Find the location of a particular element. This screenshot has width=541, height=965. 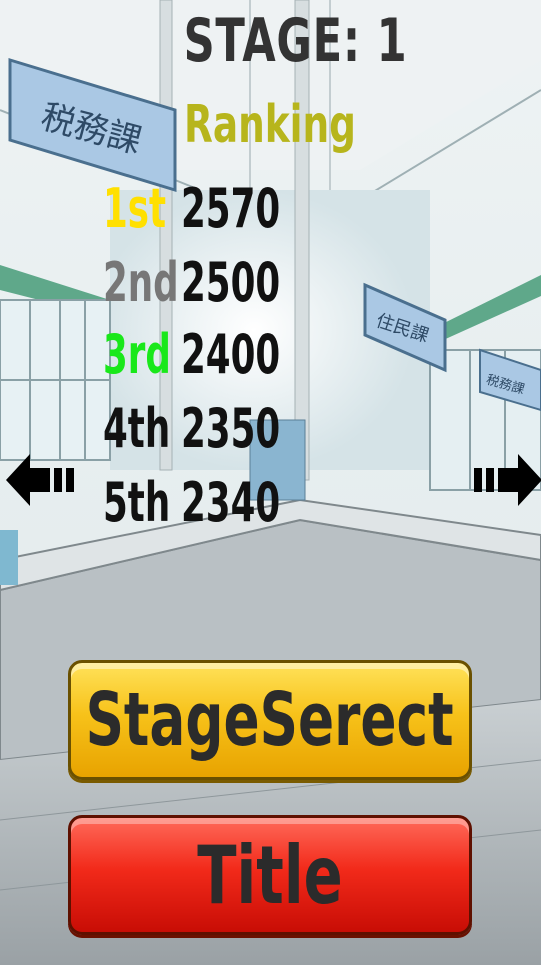

rank-place: 3rd is located at coordinates (137, 354).